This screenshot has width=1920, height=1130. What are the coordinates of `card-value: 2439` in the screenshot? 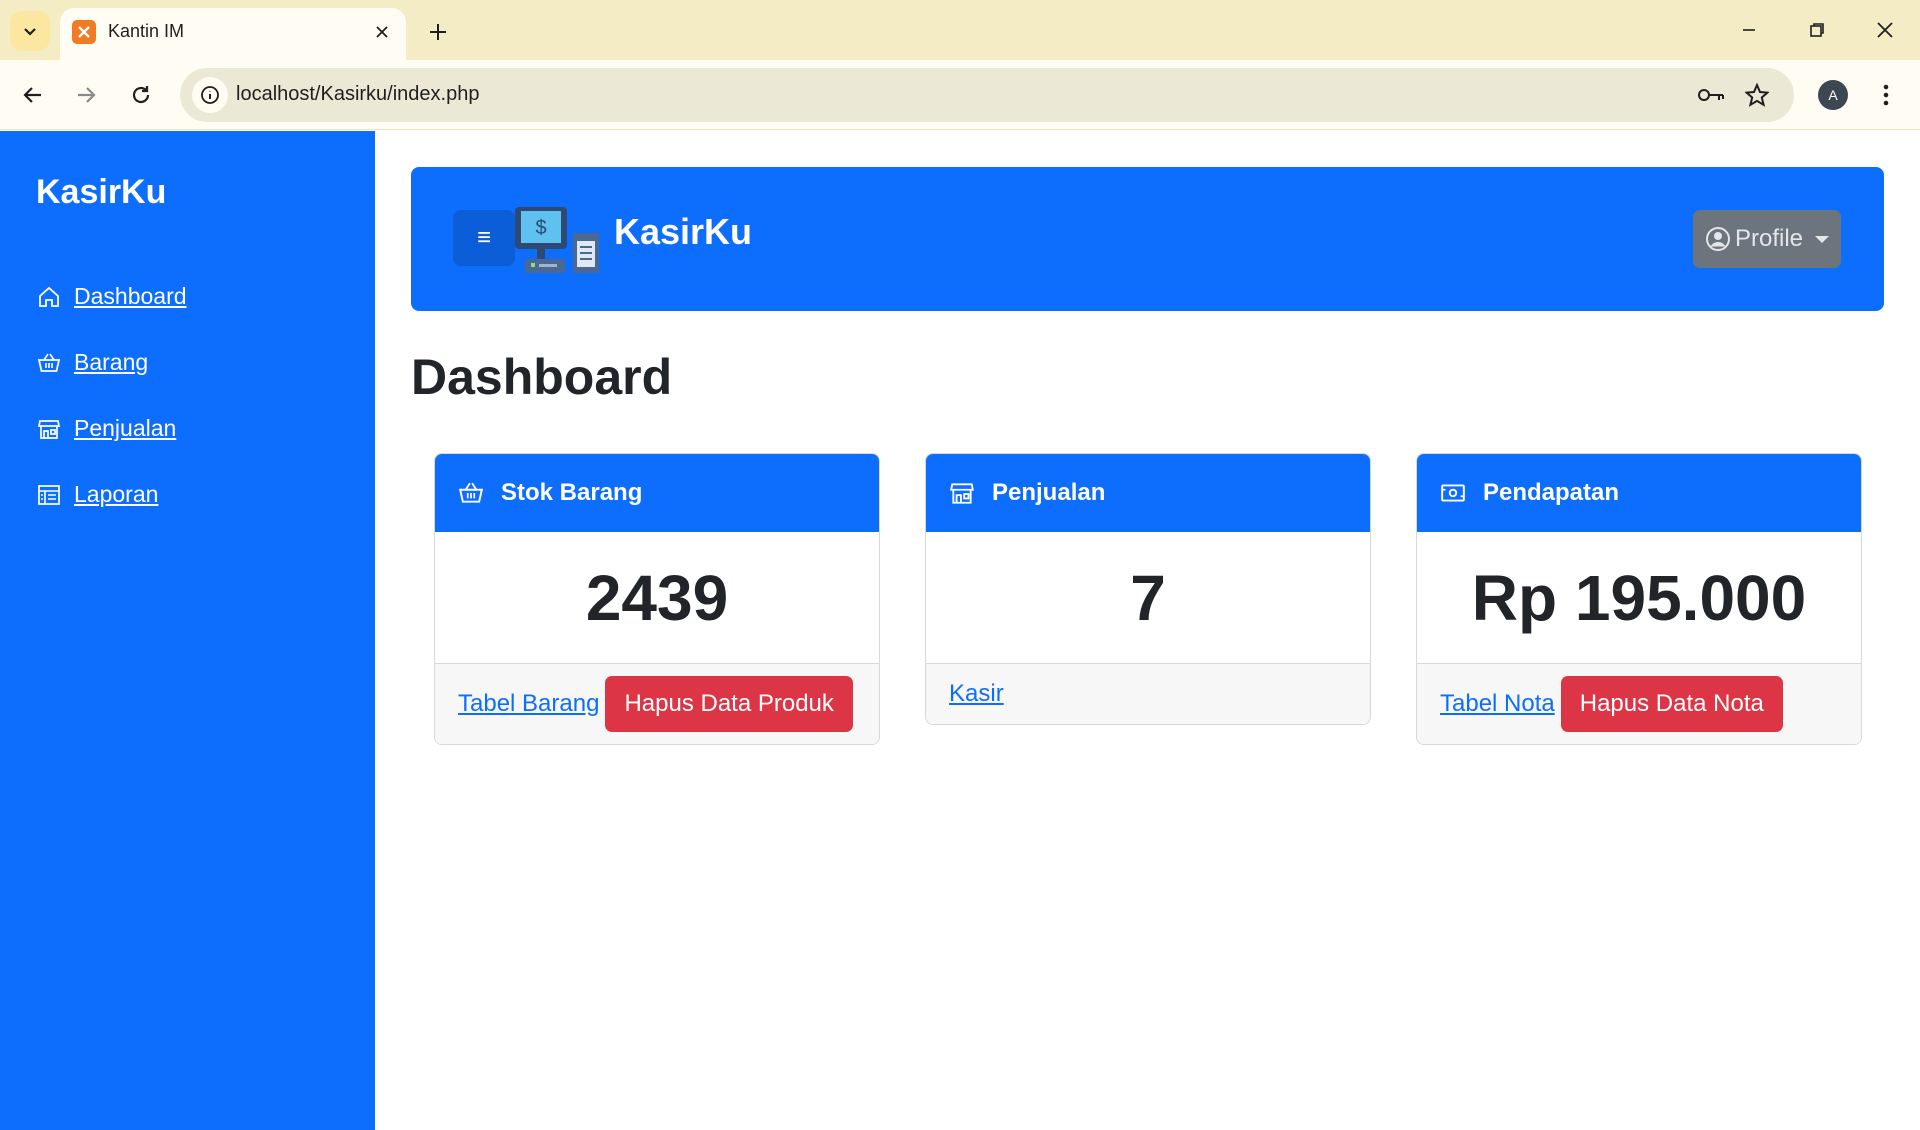 It's located at (657, 598).